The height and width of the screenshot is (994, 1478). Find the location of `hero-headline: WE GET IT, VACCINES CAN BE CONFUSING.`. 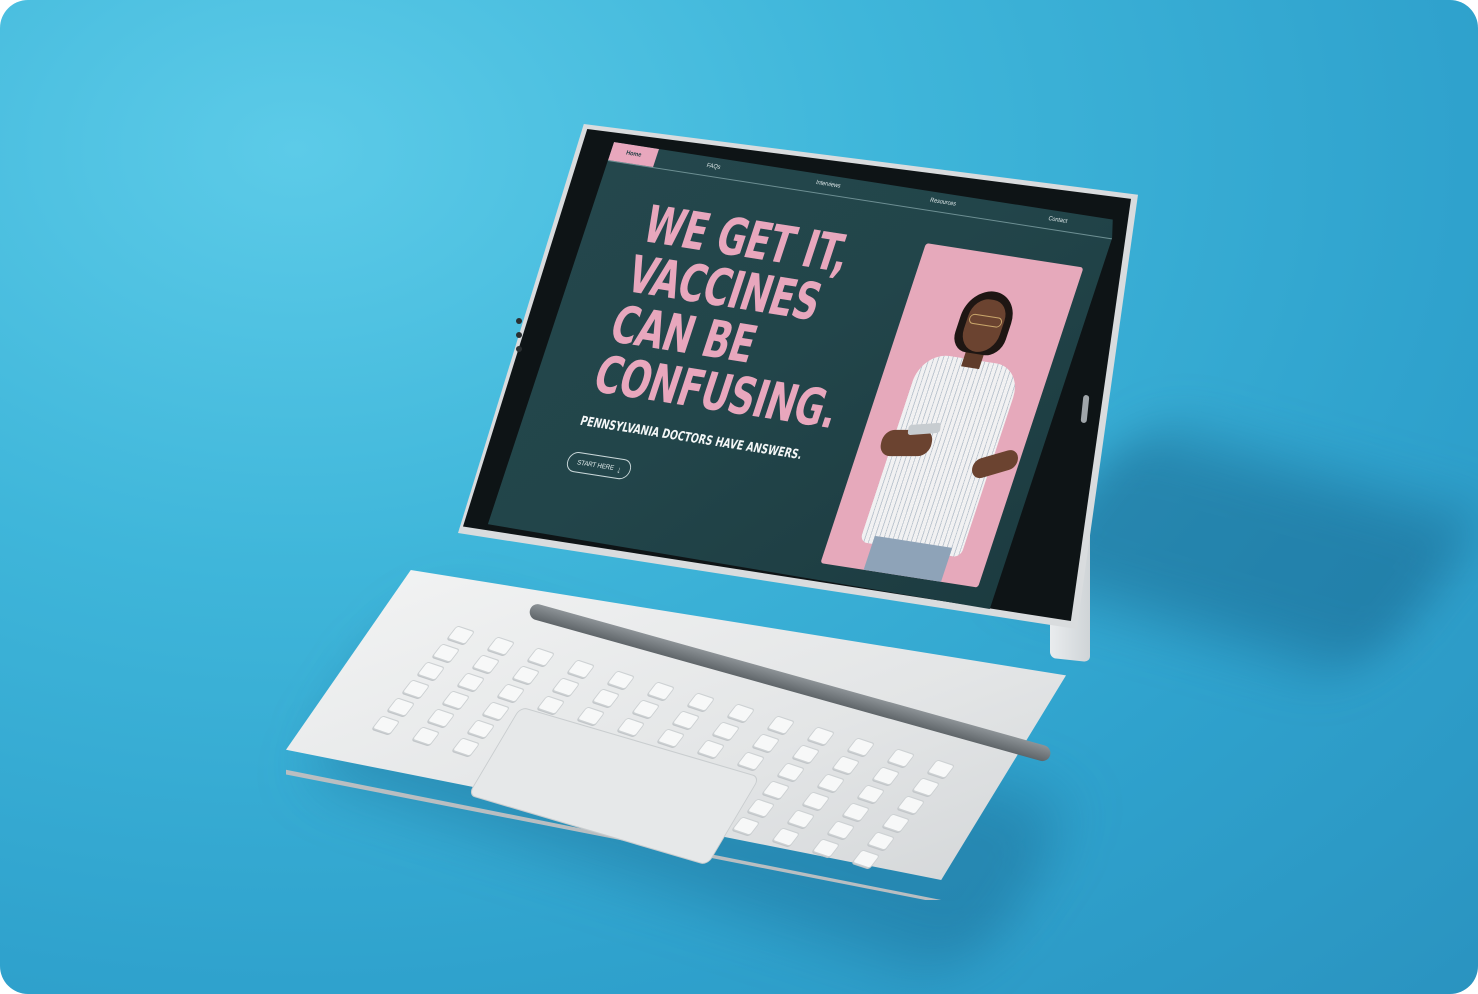

hero-headline: WE GET IT, VACCINES CAN BE CONFUSING. is located at coordinates (722, 317).